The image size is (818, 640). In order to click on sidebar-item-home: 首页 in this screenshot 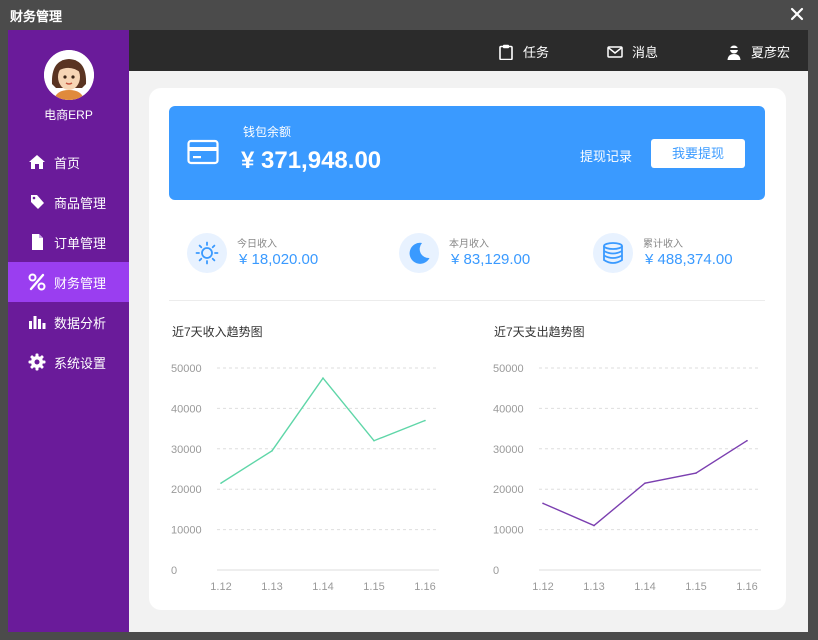, I will do `click(68, 162)`.